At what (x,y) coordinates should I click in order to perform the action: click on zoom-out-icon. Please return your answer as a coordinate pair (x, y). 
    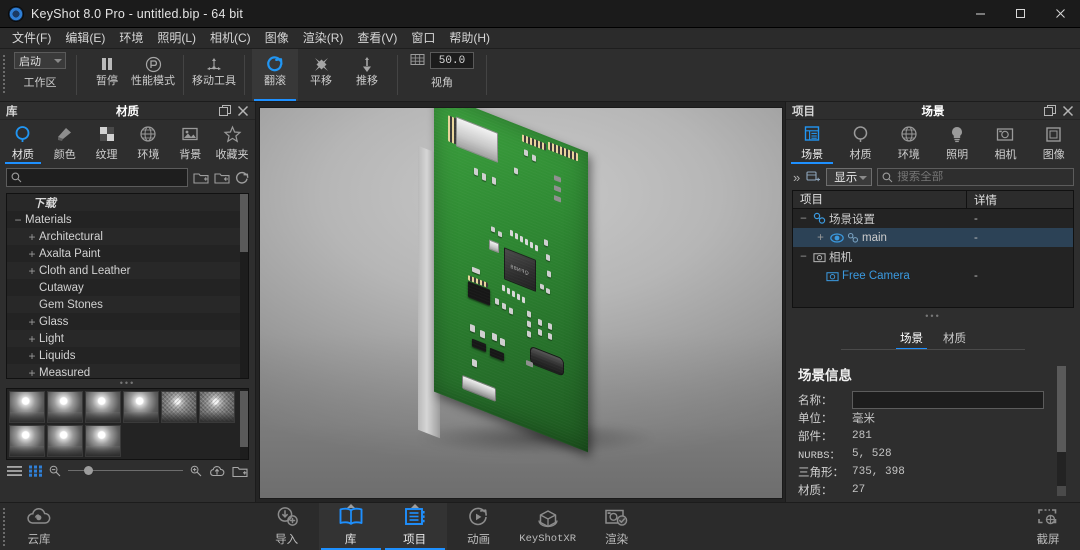
    Looking at the image, I should click on (55, 471).